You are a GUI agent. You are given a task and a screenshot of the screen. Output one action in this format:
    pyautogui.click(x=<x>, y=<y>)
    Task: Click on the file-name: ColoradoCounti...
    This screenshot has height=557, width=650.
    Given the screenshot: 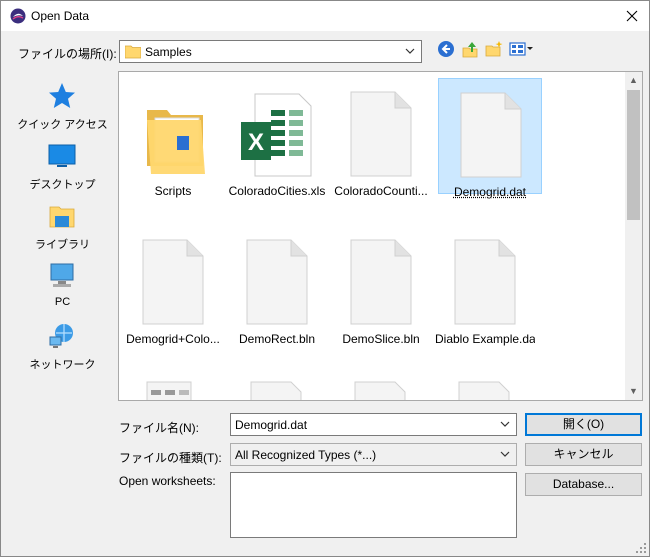 What is the action you would take?
    pyautogui.click(x=381, y=191)
    